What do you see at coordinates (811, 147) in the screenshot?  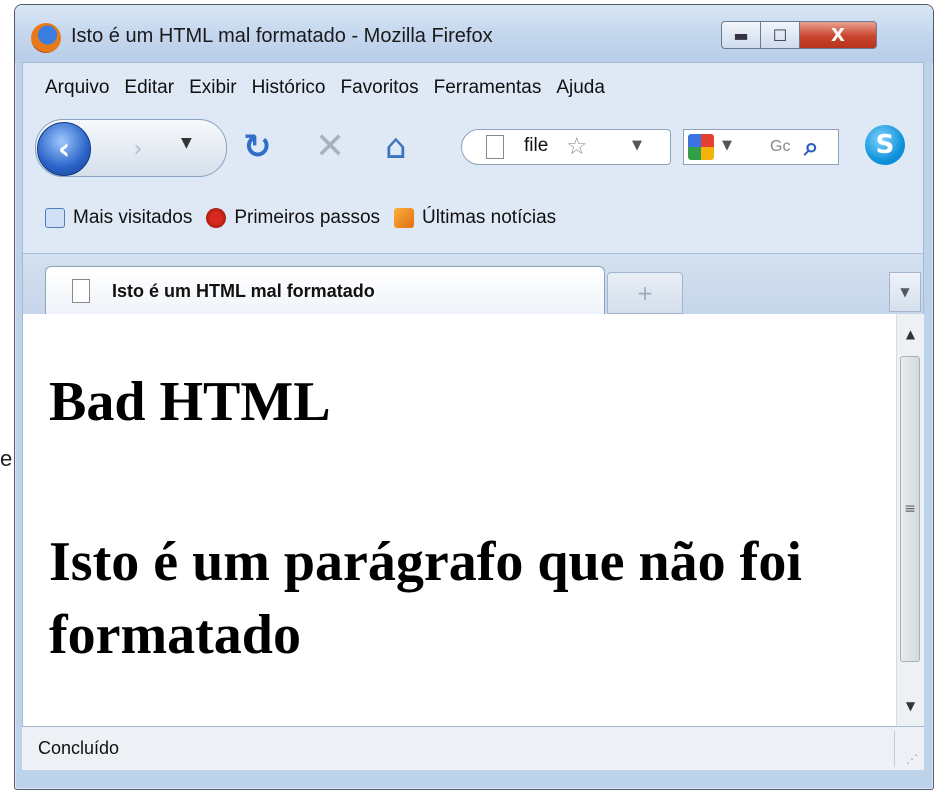 I see `search-icon: ⌕` at bounding box center [811, 147].